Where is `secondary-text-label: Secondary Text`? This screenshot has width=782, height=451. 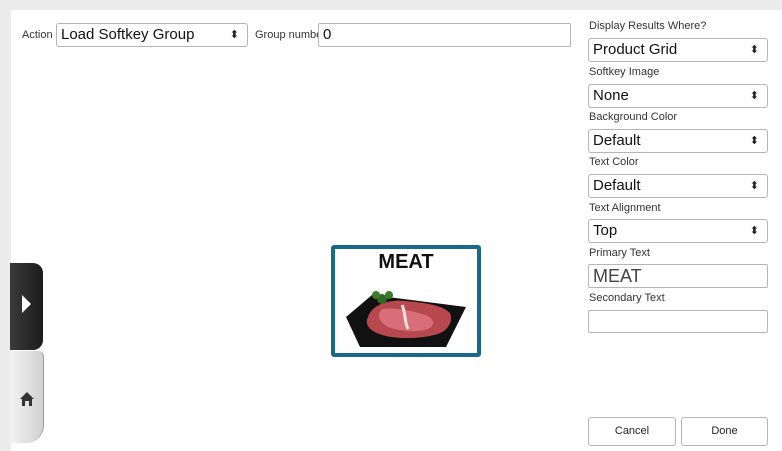
secondary-text-label: Secondary Text is located at coordinates (627, 298).